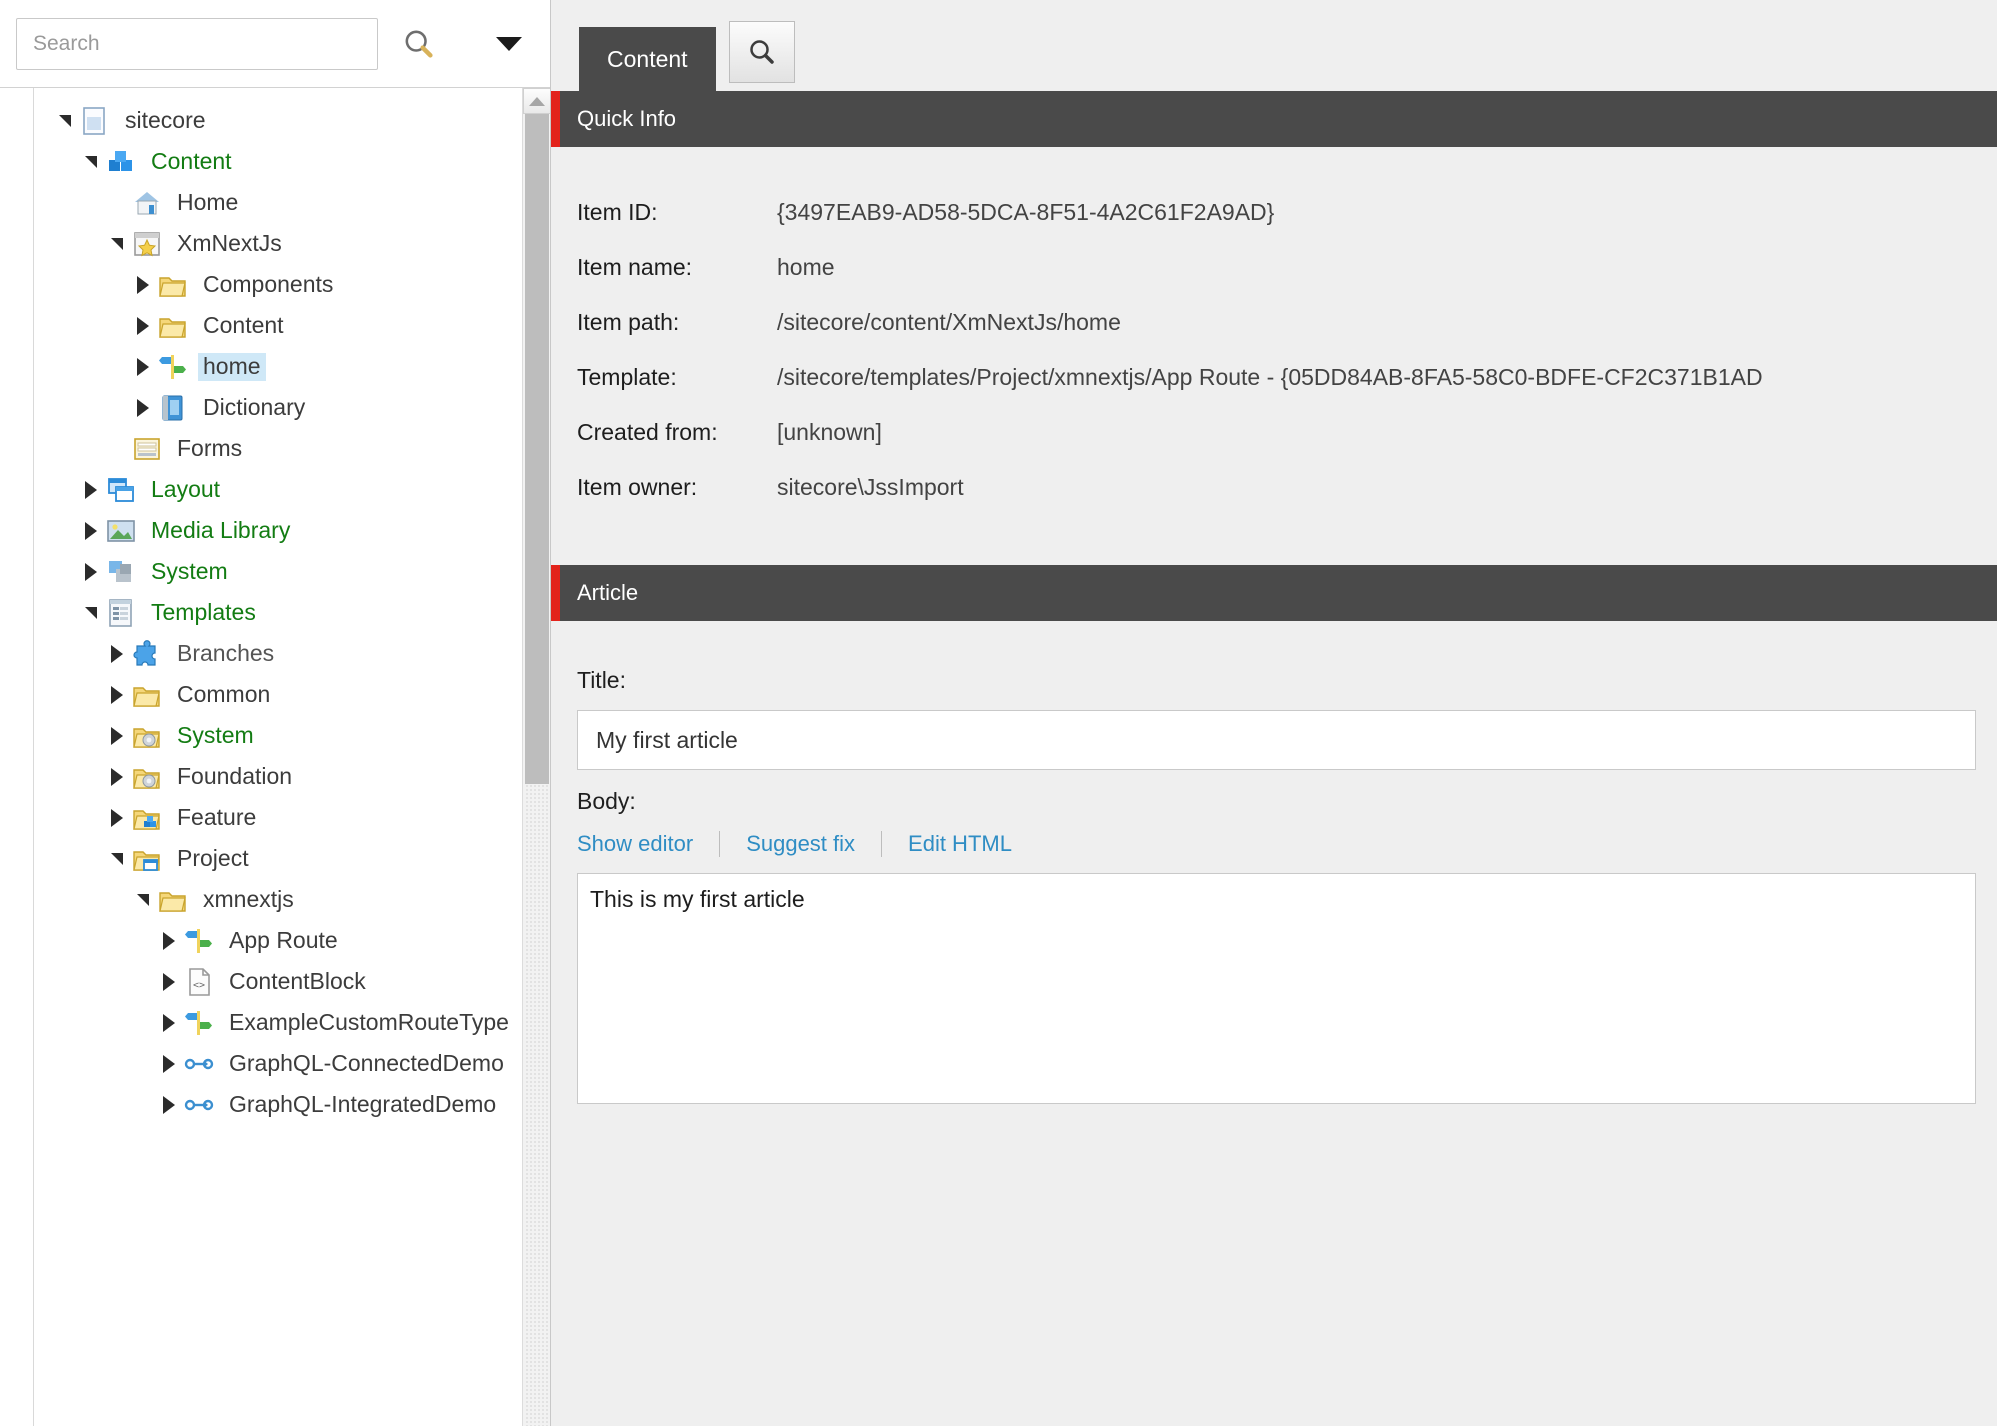 This screenshot has height=1426, width=1997. What do you see at coordinates (870, 487) in the screenshot?
I see `quick-info-value: sitecore\JssImport` at bounding box center [870, 487].